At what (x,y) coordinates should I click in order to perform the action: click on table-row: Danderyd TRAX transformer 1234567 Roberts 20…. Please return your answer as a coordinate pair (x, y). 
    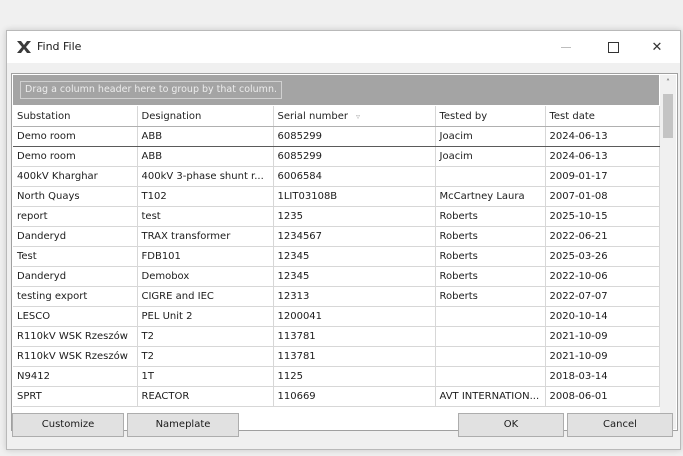
    Looking at the image, I should click on (336, 236).